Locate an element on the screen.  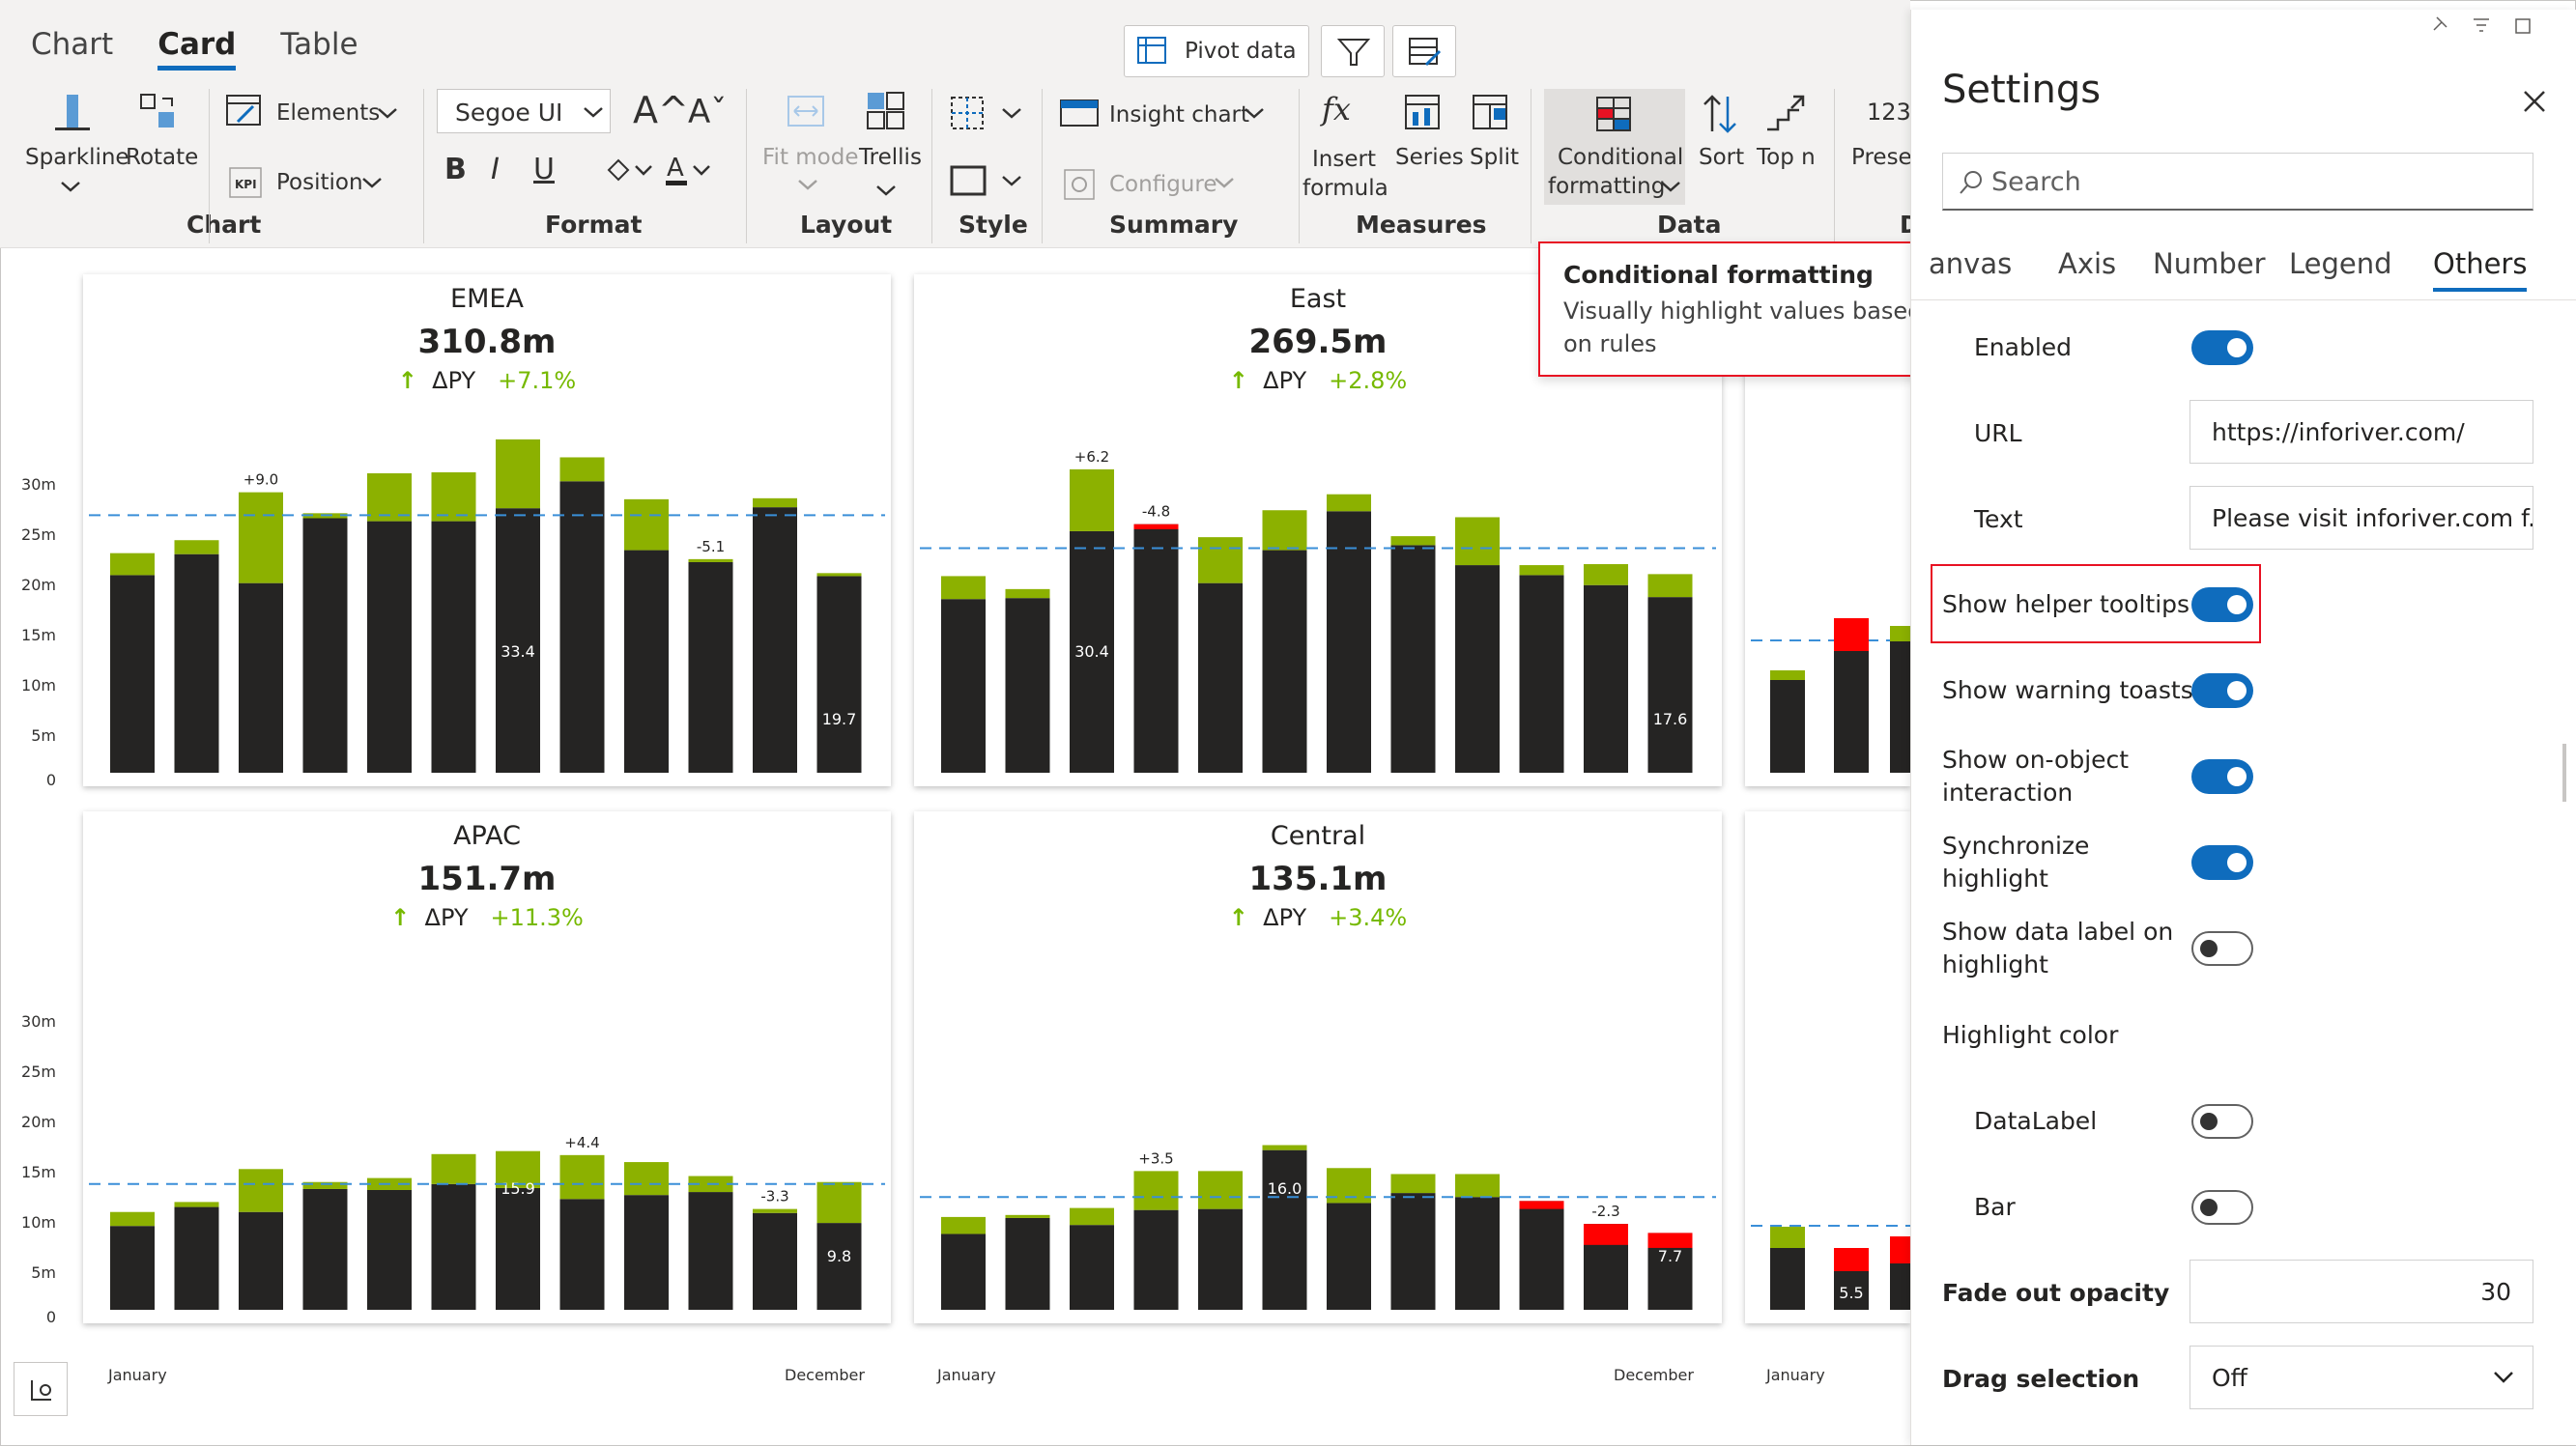
chart-group-label: Chart is located at coordinates (224, 225).